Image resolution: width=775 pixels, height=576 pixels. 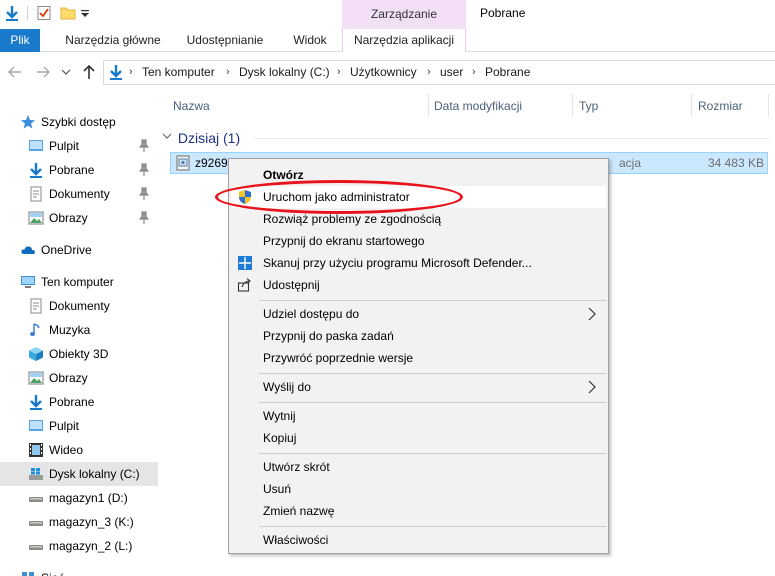 I want to click on menu-item-label: Usuń, so click(x=277, y=489).